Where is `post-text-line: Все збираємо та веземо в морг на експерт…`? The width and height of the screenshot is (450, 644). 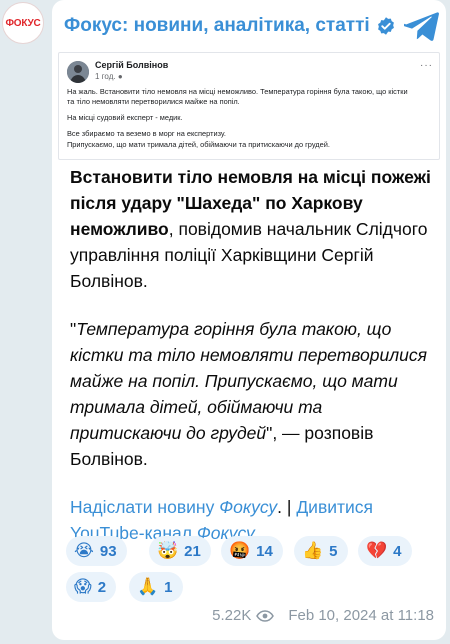 post-text-line: Все збираємо та веземо в морг на експерт… is located at coordinates (146, 133).